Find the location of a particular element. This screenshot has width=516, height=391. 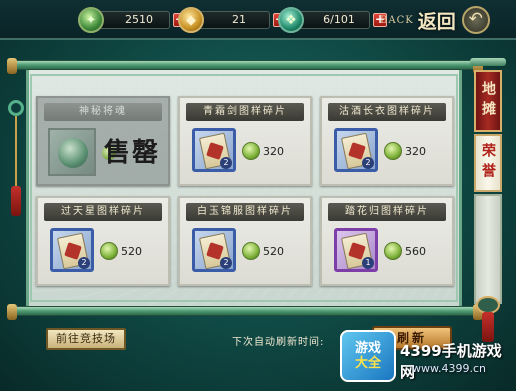

back-label-en: BACK is located at coordinates (397, 20).